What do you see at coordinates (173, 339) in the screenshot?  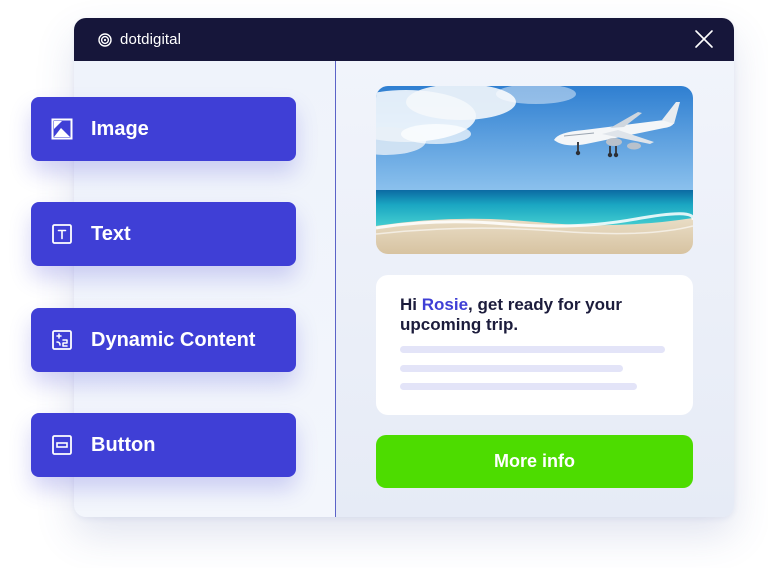 I see `dynamic-content-block-label: Dynamic Content` at bounding box center [173, 339].